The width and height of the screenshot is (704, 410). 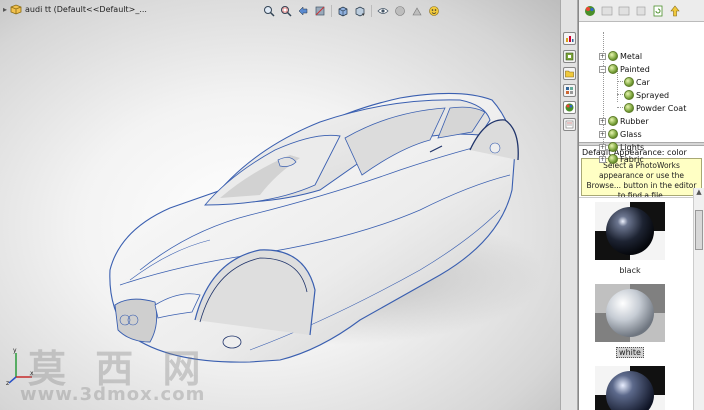 I want to click on tree-item-metal: + Metal, so click(x=620, y=56).